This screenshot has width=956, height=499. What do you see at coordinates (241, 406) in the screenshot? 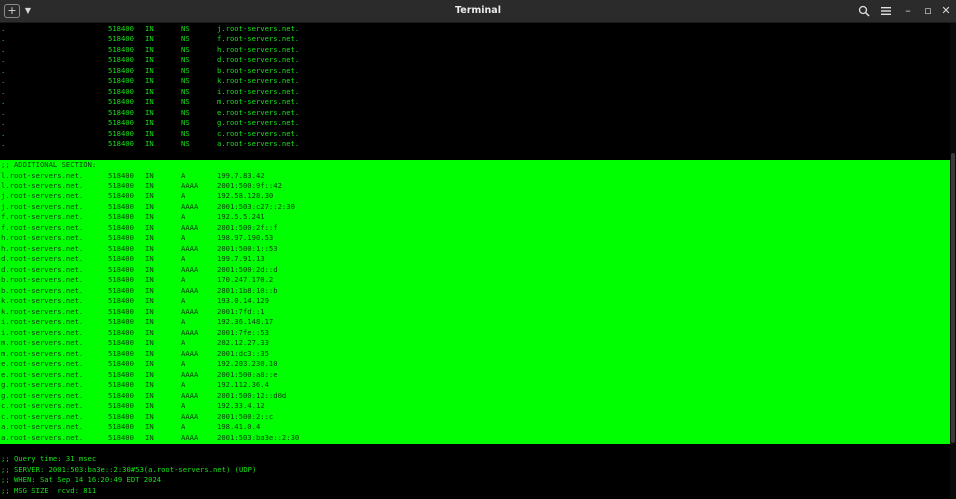
I see `record-value: 192.33.4.12` at bounding box center [241, 406].